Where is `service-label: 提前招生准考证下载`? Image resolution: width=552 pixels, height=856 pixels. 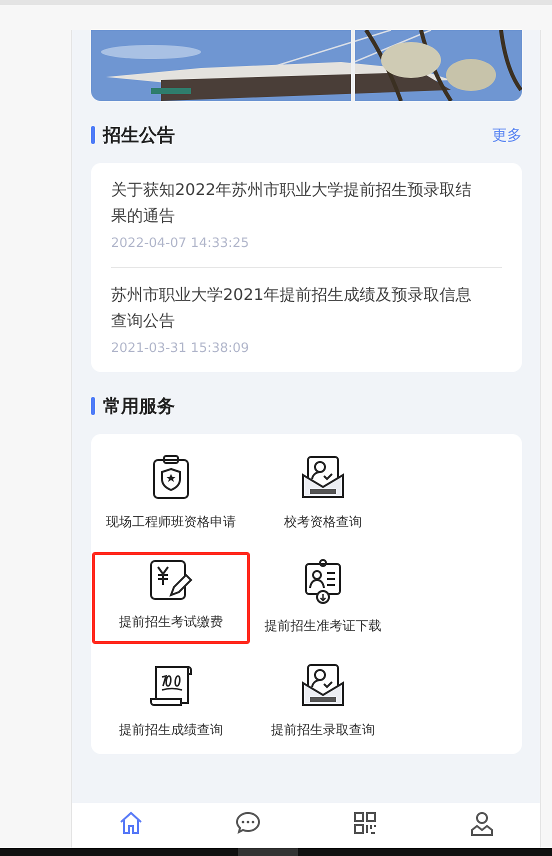 service-label: 提前招生准考证下载 is located at coordinates (323, 626).